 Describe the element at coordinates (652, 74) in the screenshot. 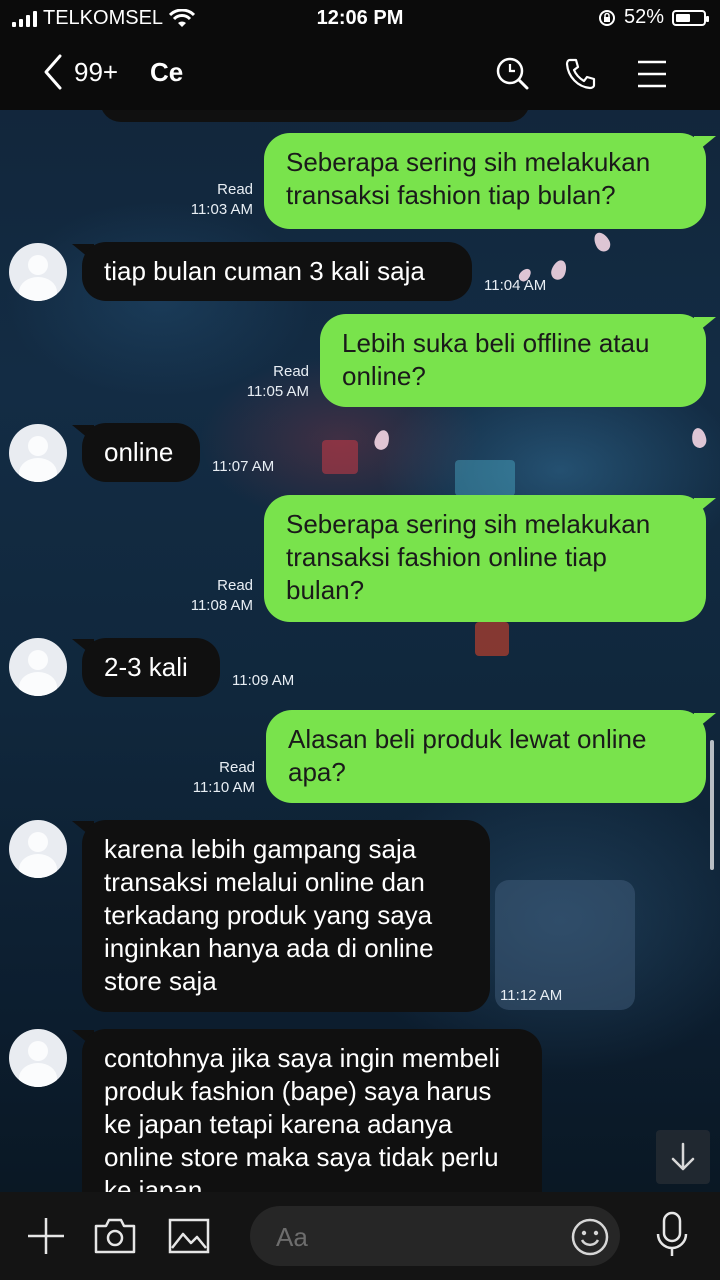

I see `menu-icon` at that location.